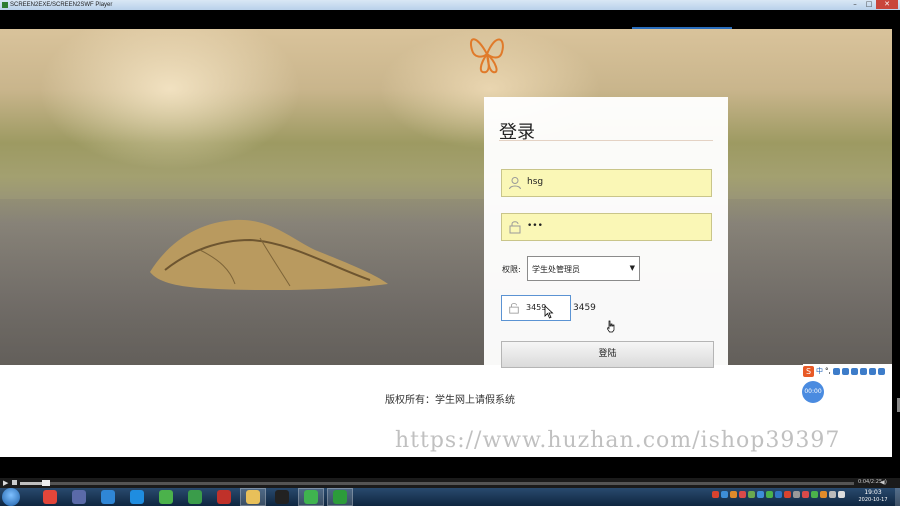  I want to click on app-icon, so click(5, 5).